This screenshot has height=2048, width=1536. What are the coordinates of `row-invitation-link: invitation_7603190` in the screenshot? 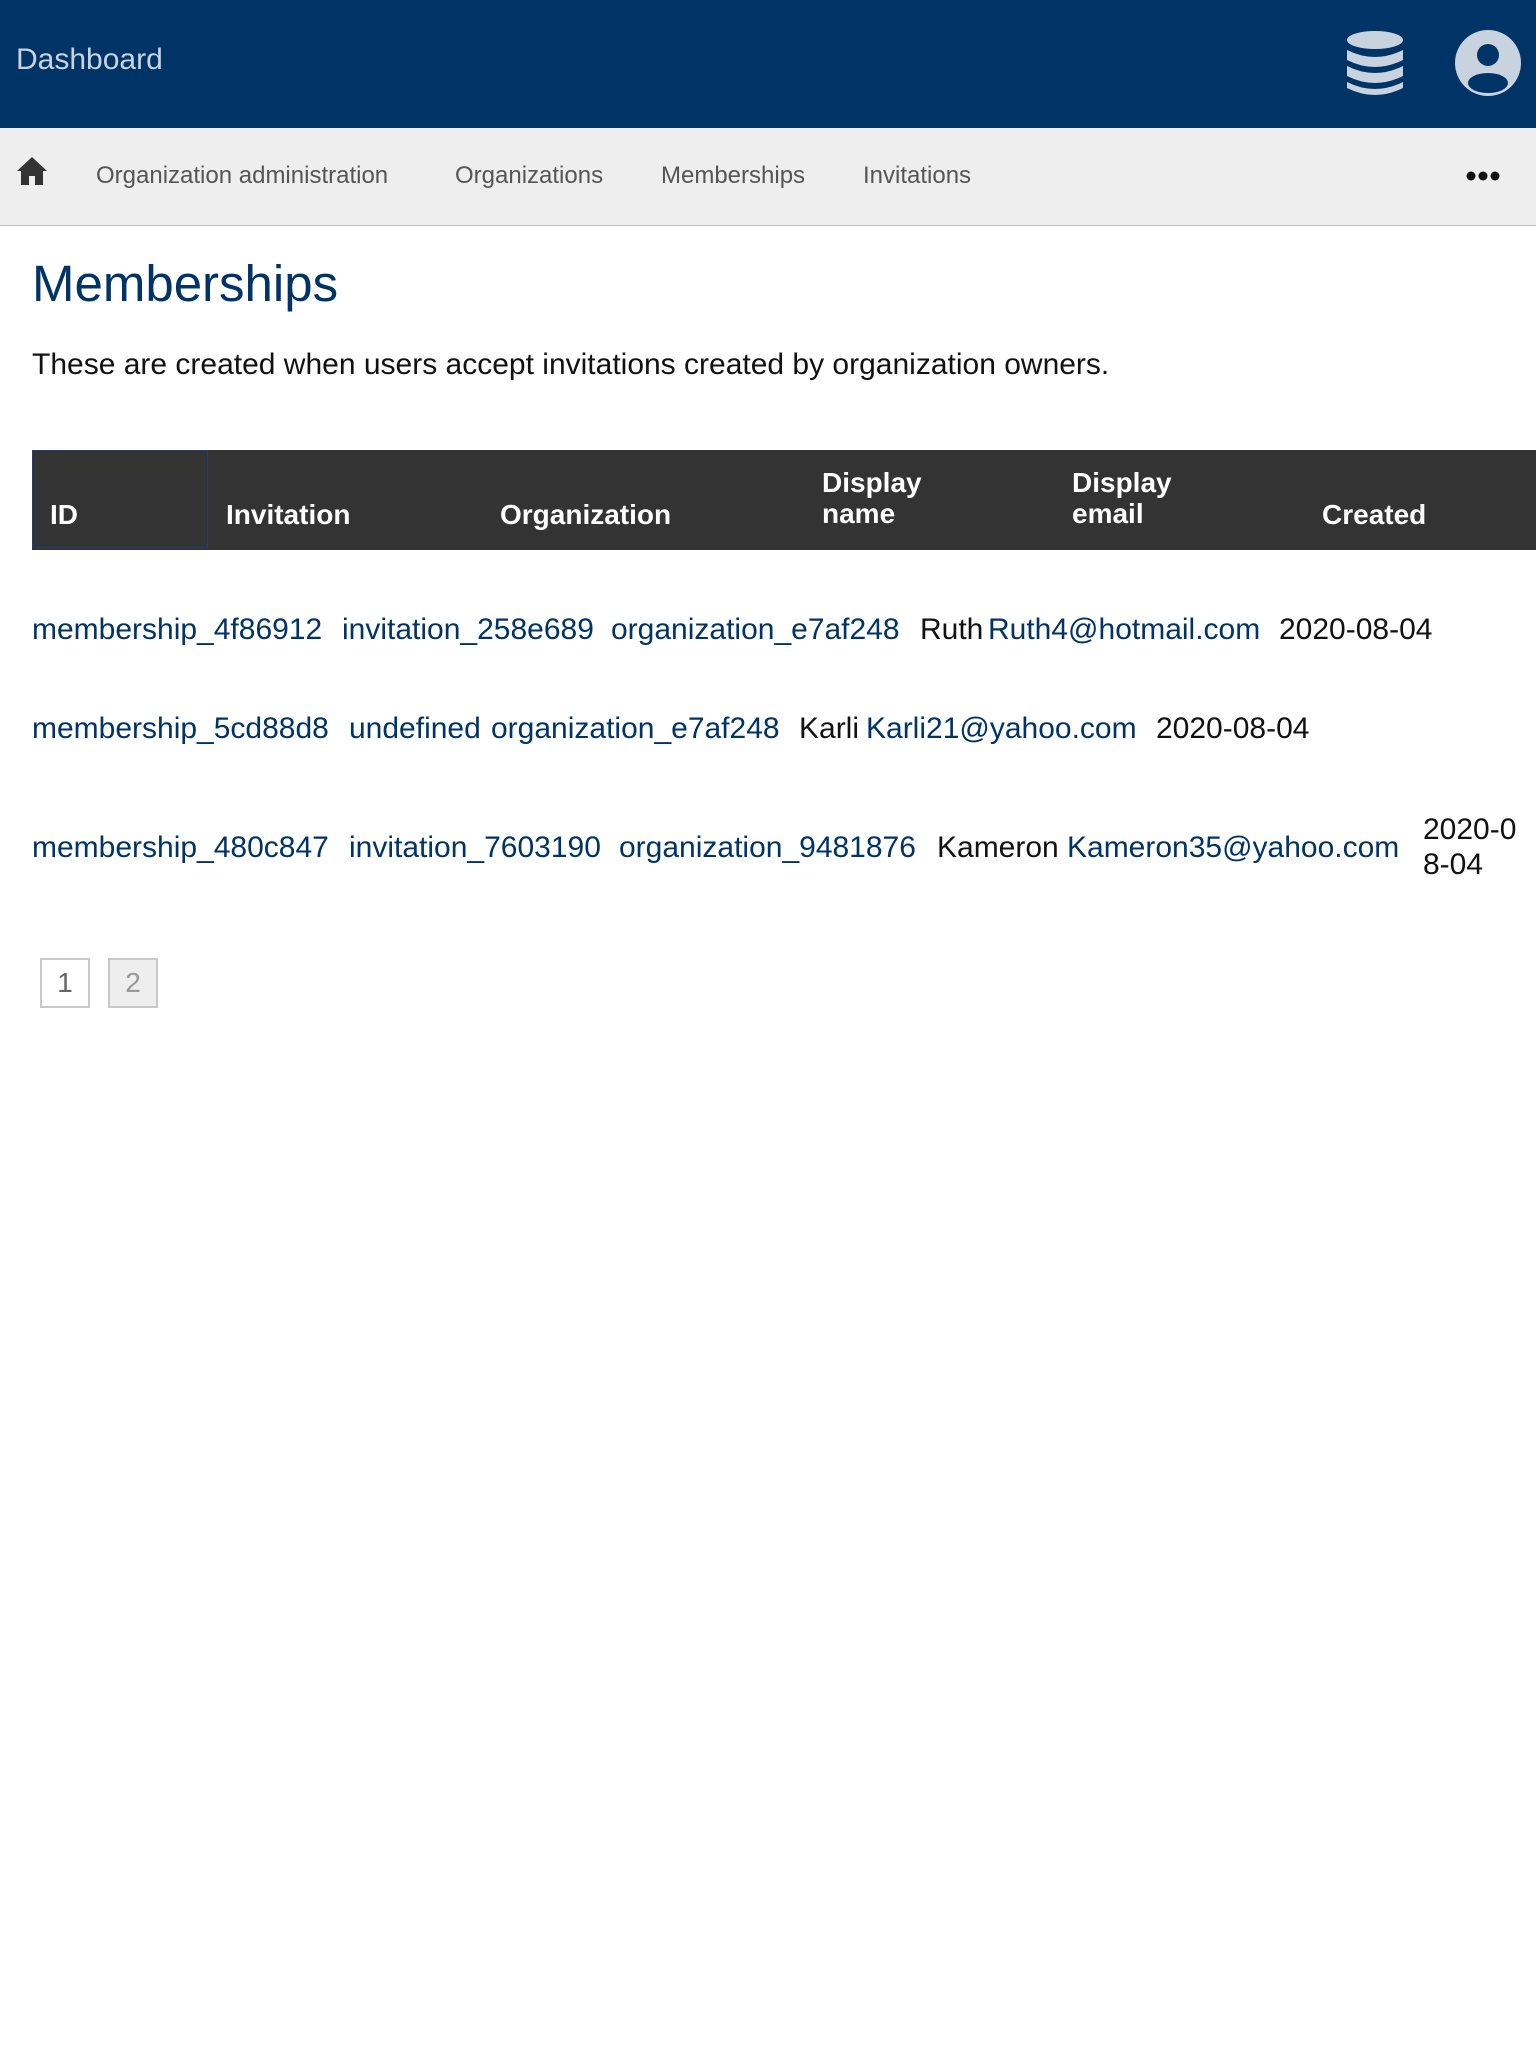 It's located at (475, 847).